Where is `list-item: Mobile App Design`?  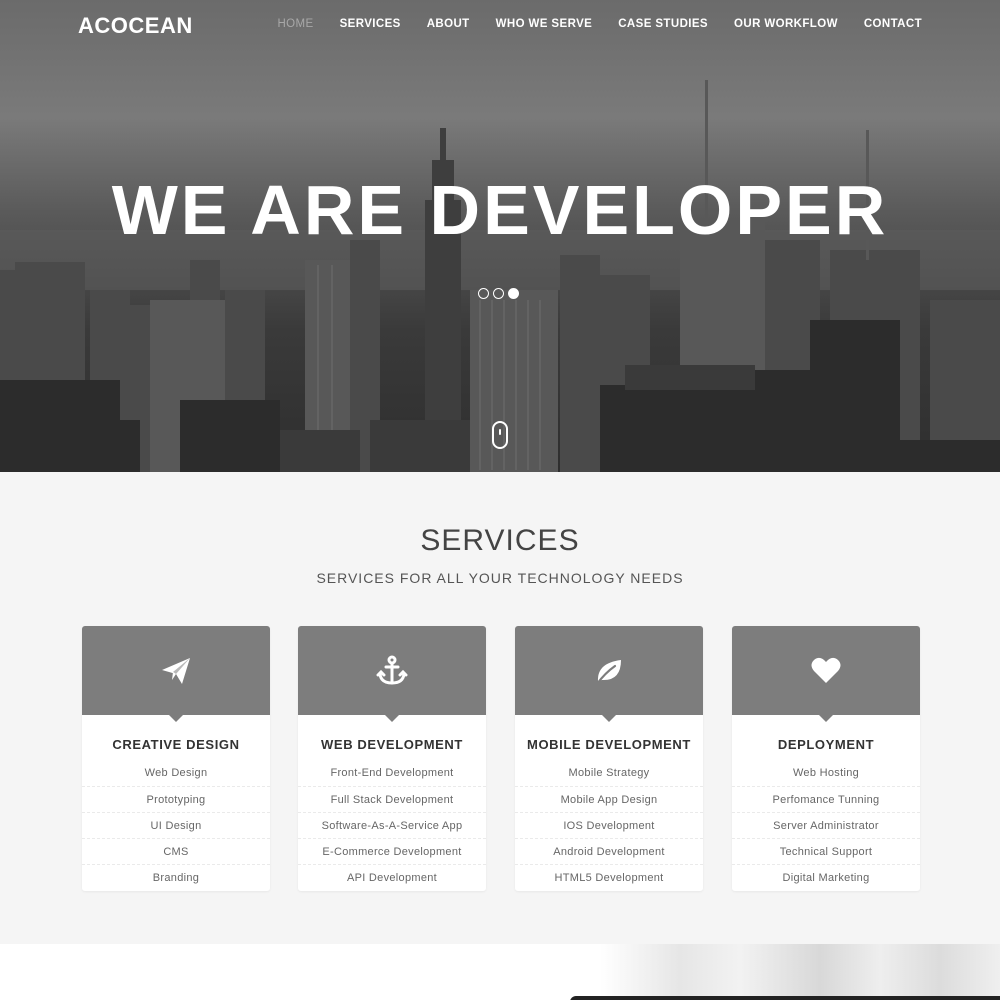
list-item: Mobile App Design is located at coordinates (609, 799).